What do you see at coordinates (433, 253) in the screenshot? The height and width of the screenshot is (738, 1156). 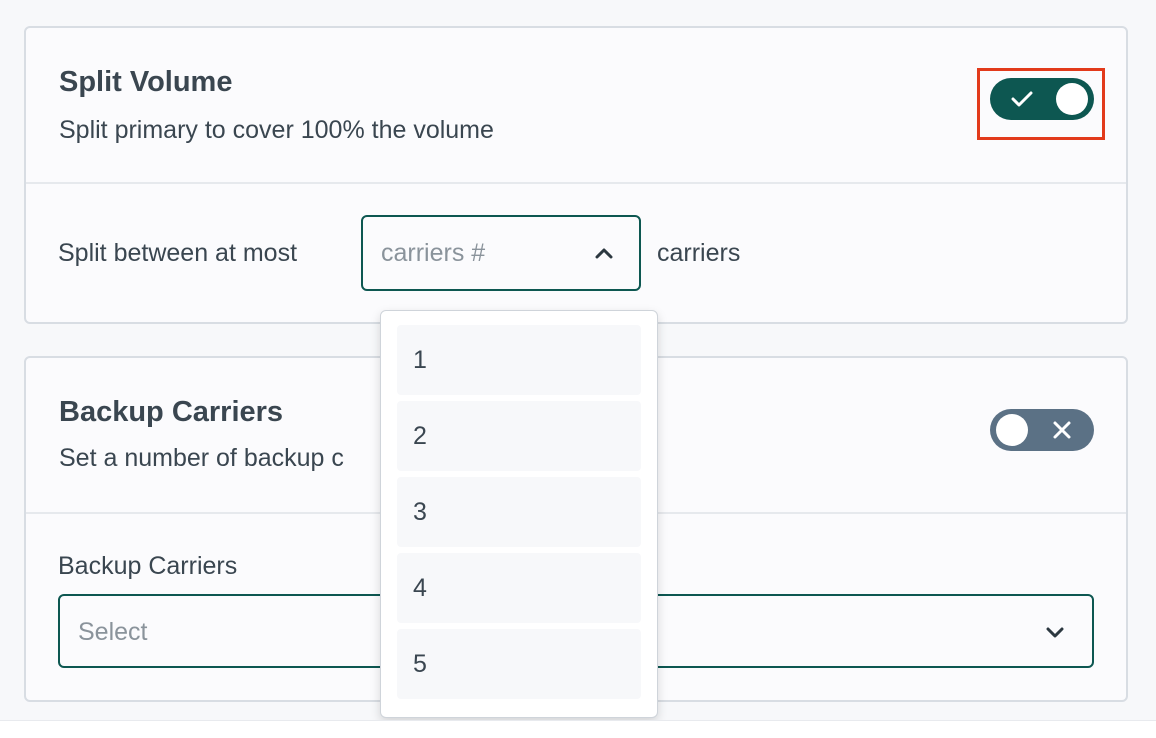 I see `carriers-select-placeholder: carriers #` at bounding box center [433, 253].